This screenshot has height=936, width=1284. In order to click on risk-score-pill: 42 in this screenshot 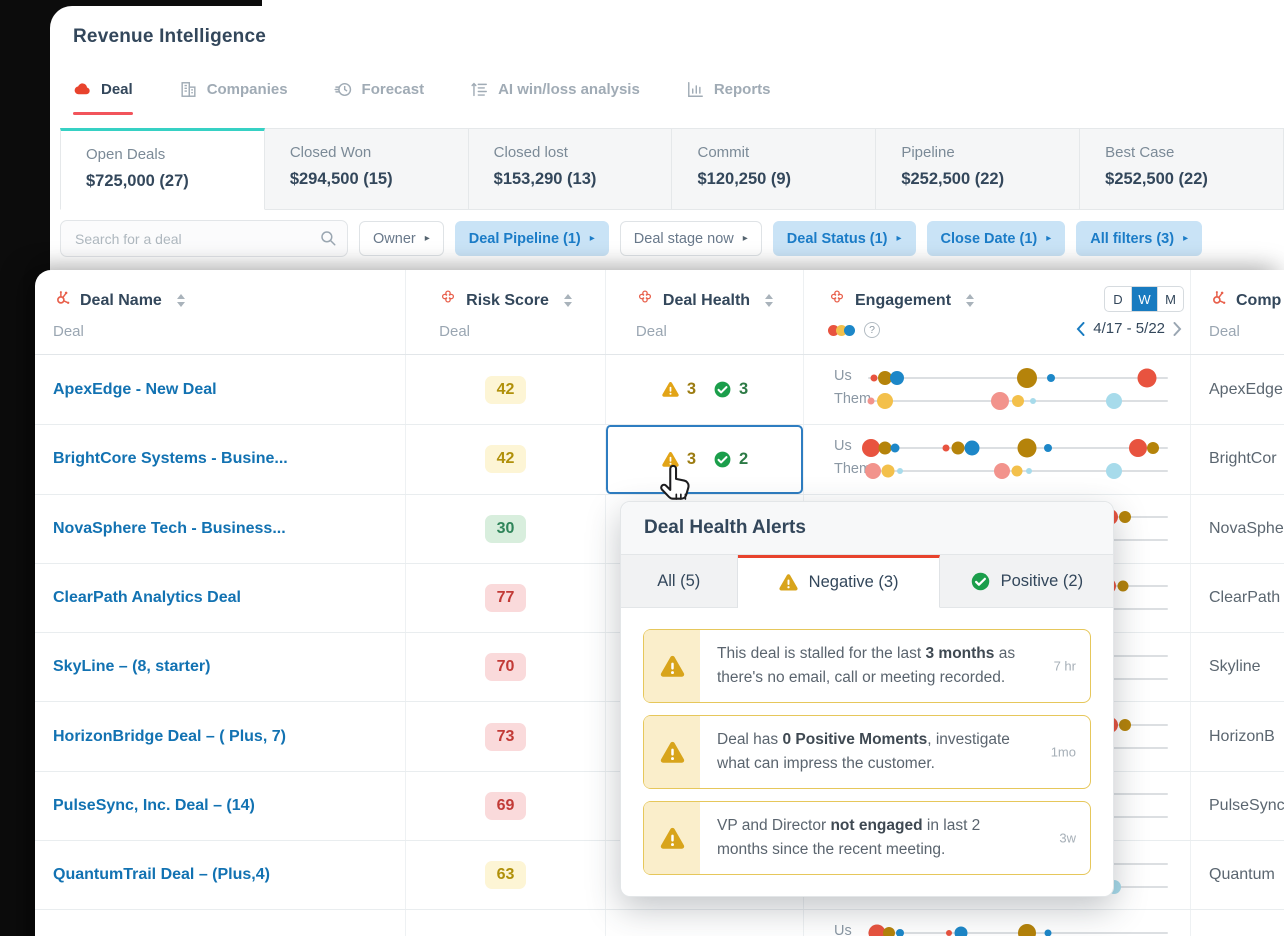, I will do `click(505, 459)`.